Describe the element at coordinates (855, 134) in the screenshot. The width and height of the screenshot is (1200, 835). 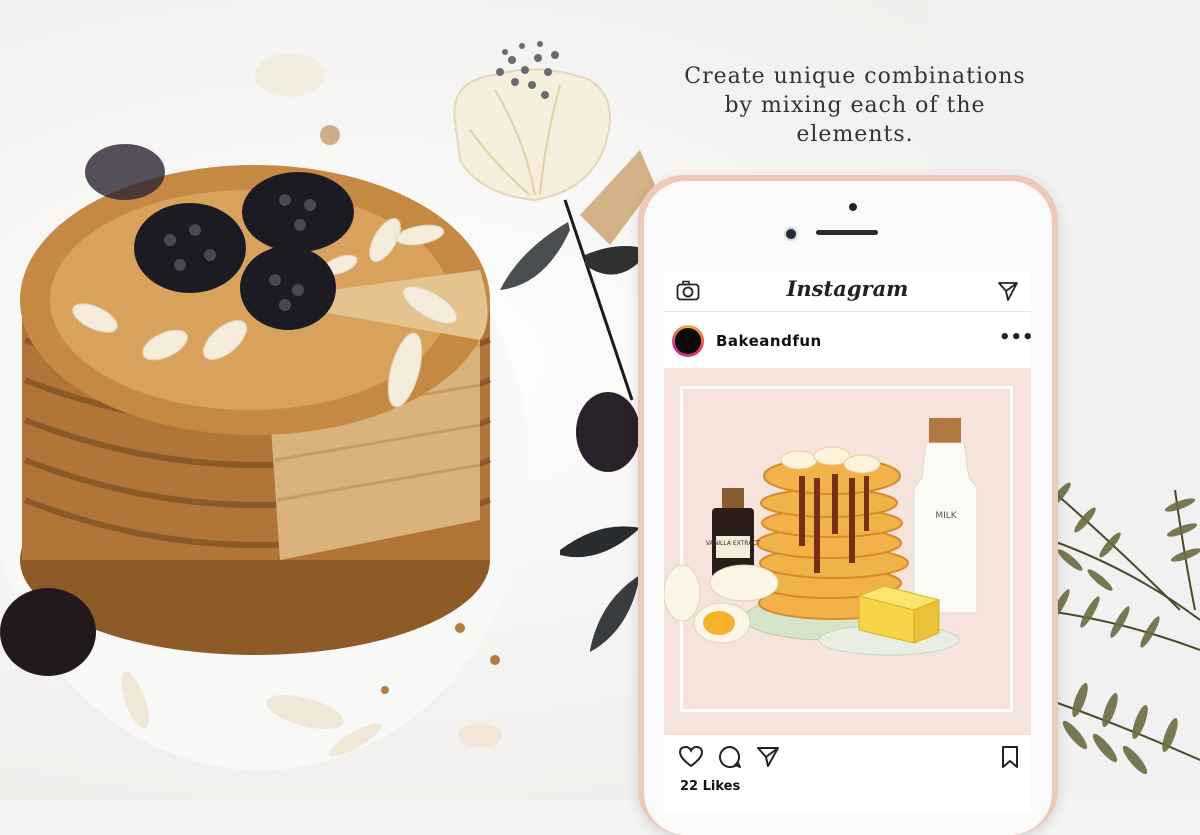
I see `headline-line-3: elements.` at that location.